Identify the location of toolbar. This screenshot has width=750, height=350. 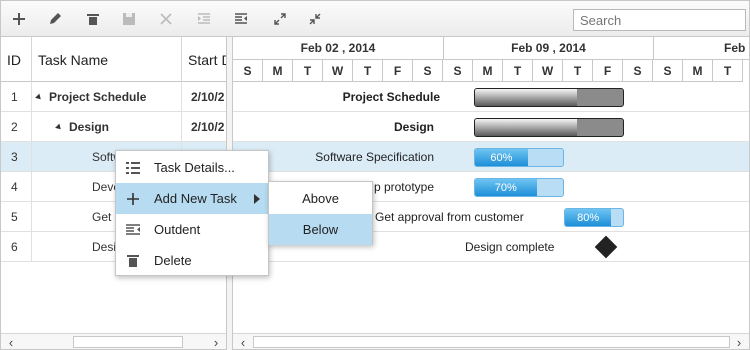
(375, 18).